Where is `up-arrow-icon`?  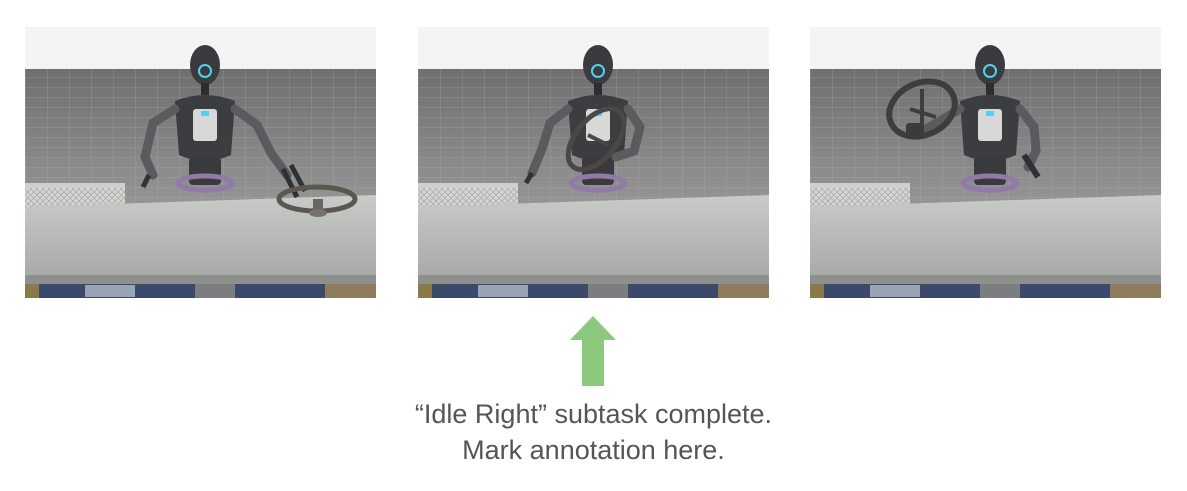
up-arrow-icon is located at coordinates (593, 351).